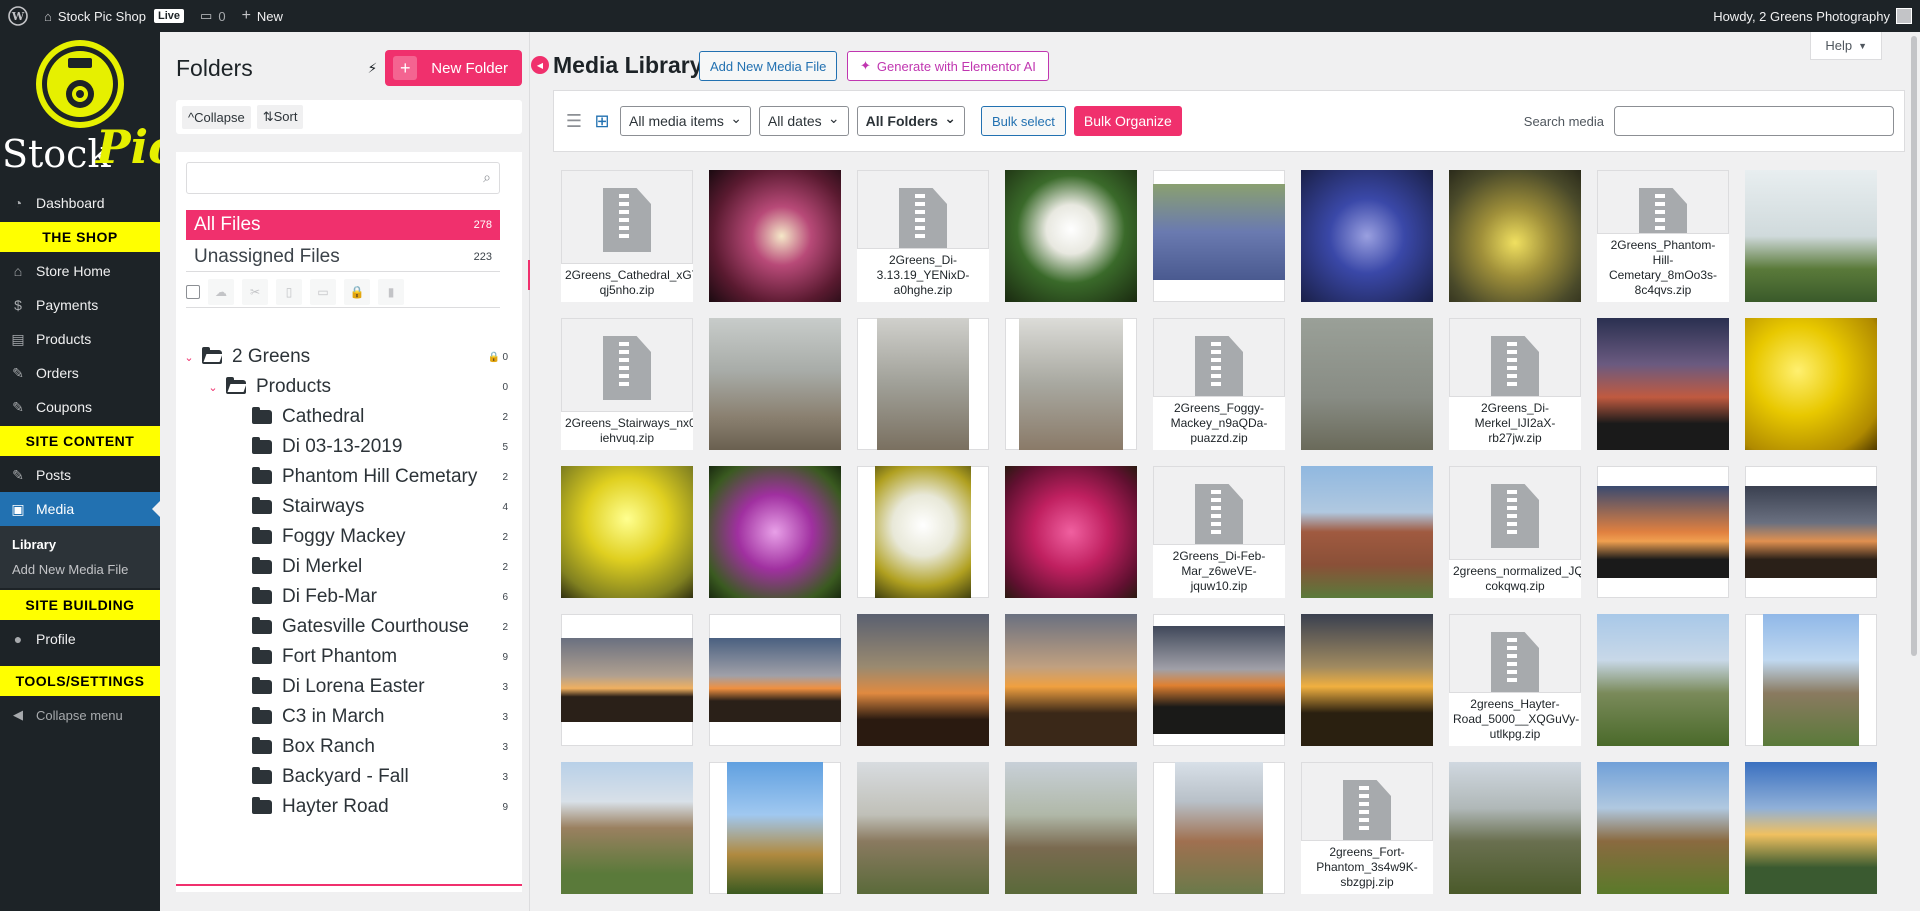  Describe the element at coordinates (193, 291) in the screenshot. I see `select-all-checkbox` at that location.